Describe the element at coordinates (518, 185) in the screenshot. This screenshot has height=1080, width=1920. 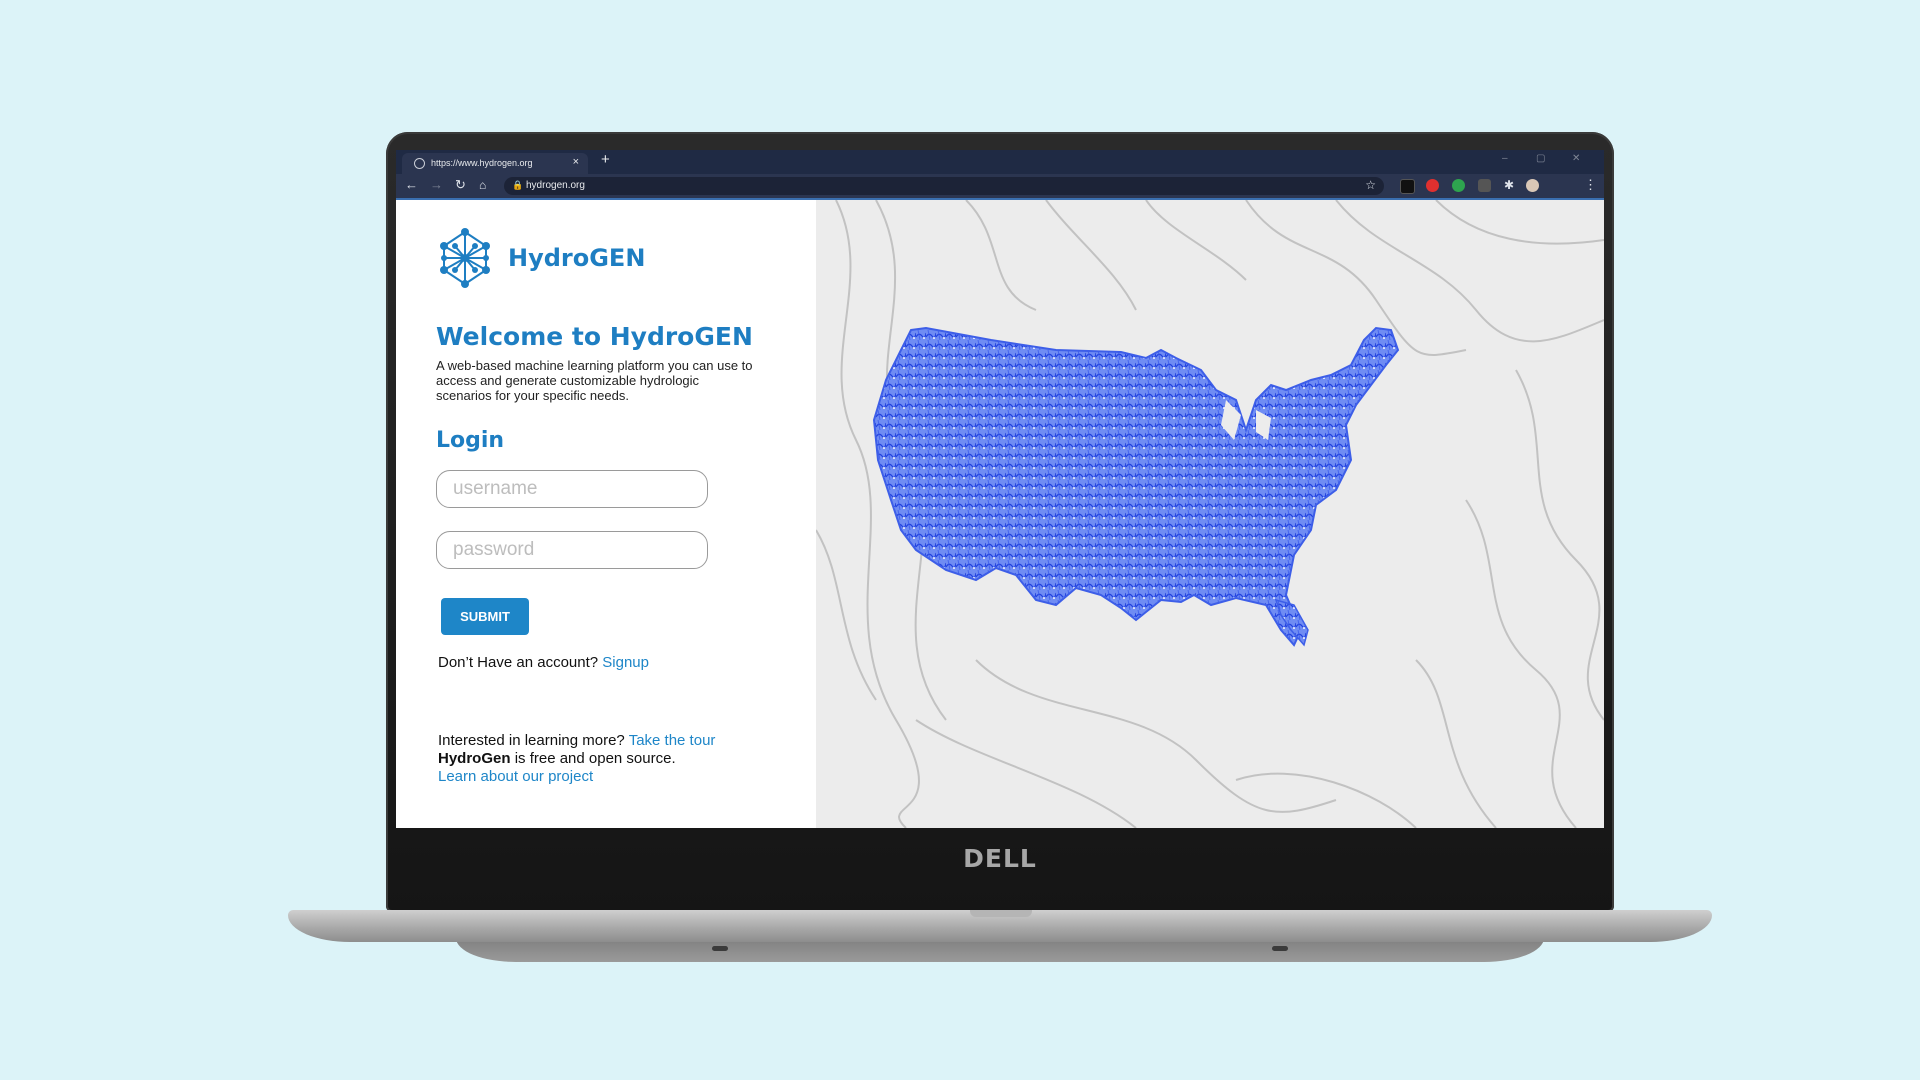
I see `lock-icon: 🔒` at that location.